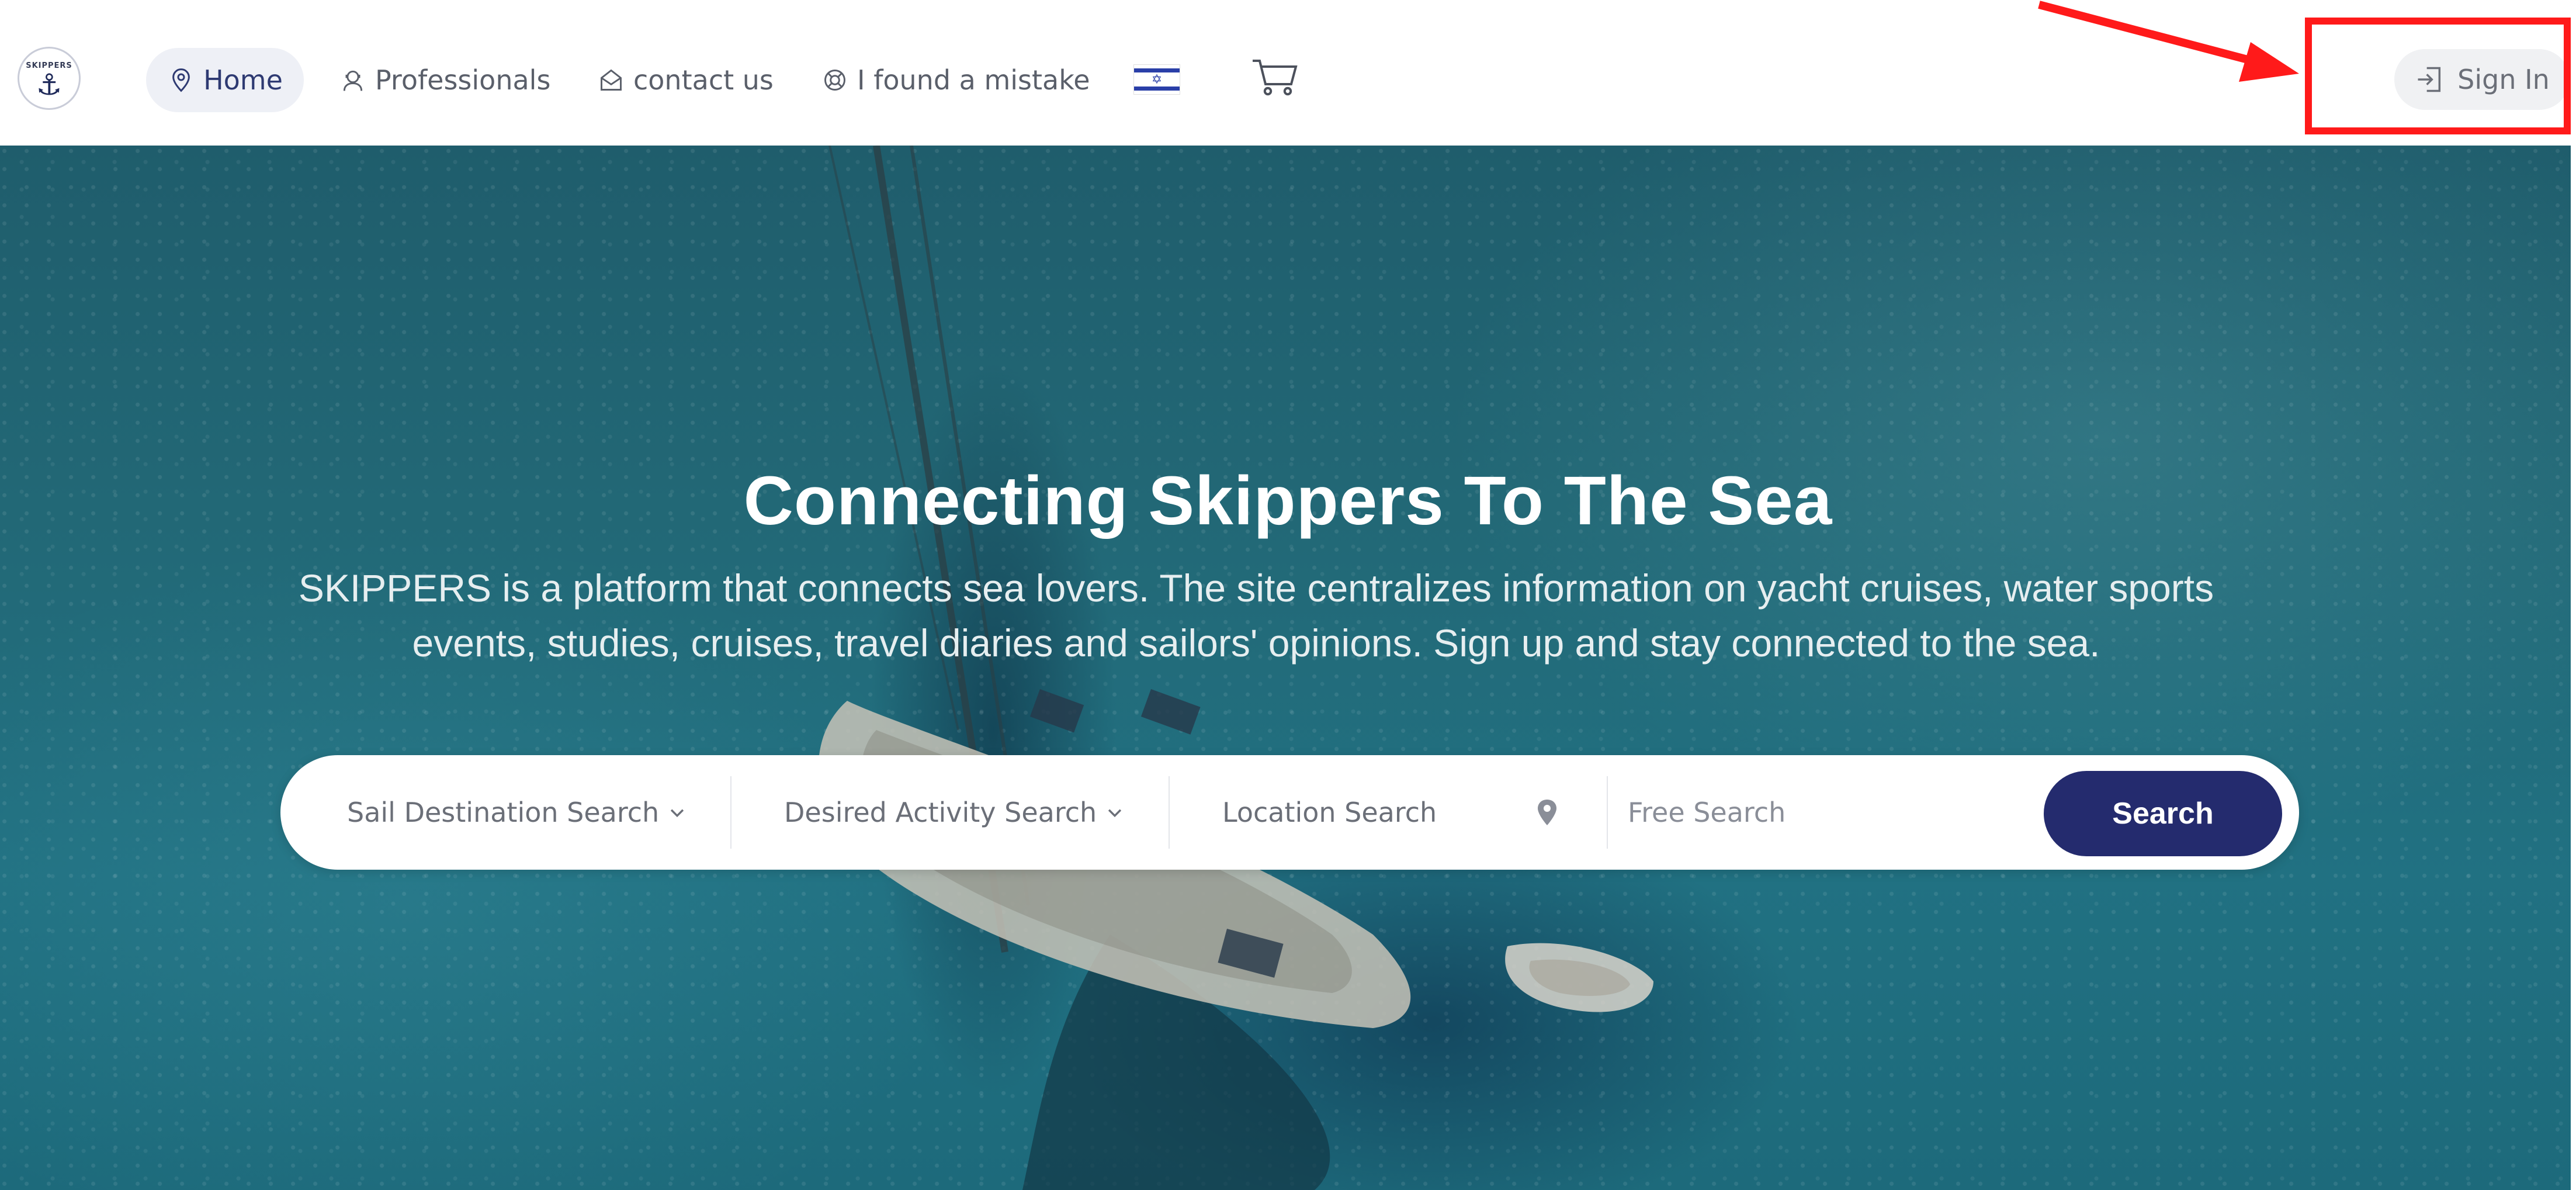  What do you see at coordinates (2429, 79) in the screenshot?
I see `login-icon` at bounding box center [2429, 79].